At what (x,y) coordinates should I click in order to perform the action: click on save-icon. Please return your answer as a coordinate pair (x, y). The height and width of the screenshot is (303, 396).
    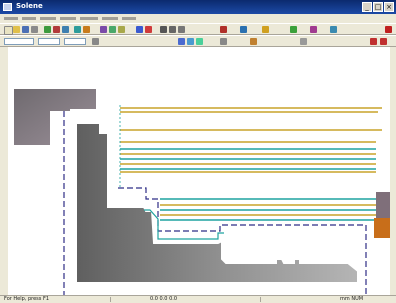
    Looking at the image, I should click on (25, 29).